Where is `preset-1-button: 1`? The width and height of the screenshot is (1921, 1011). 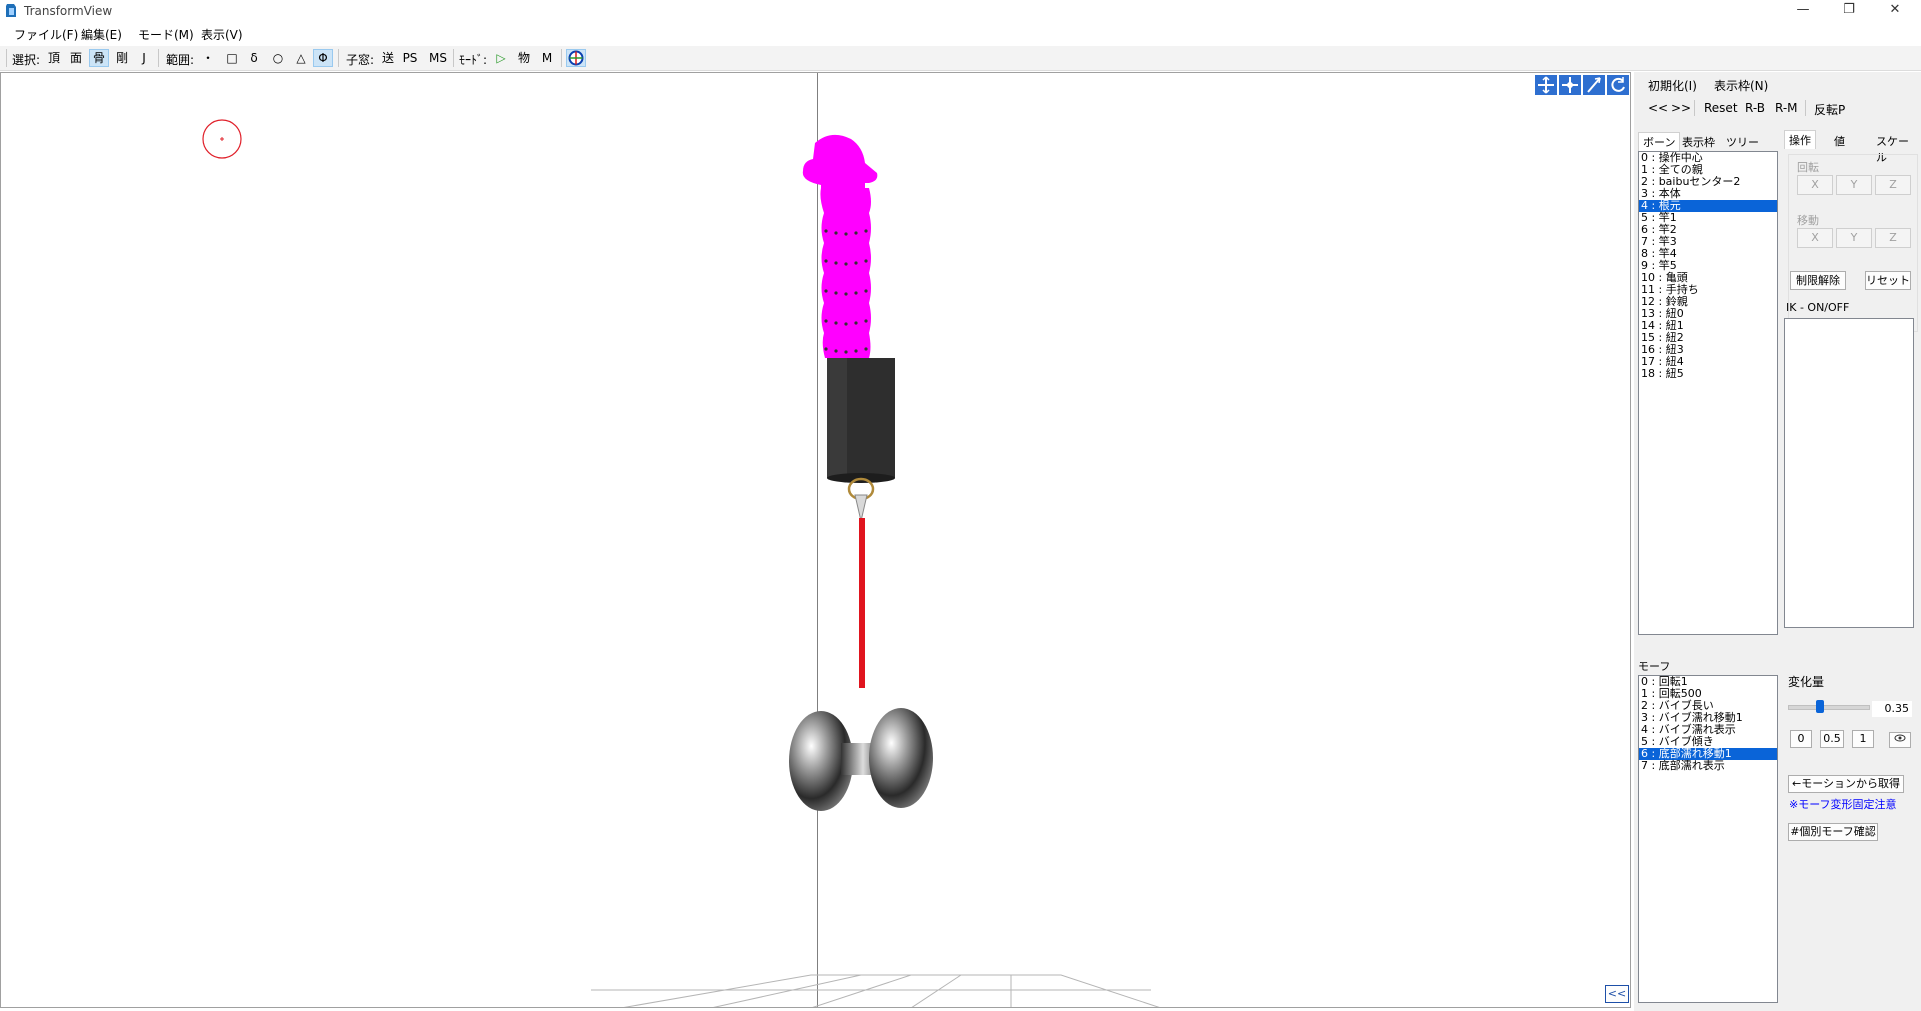
preset-1-button: 1 is located at coordinates (1863, 739).